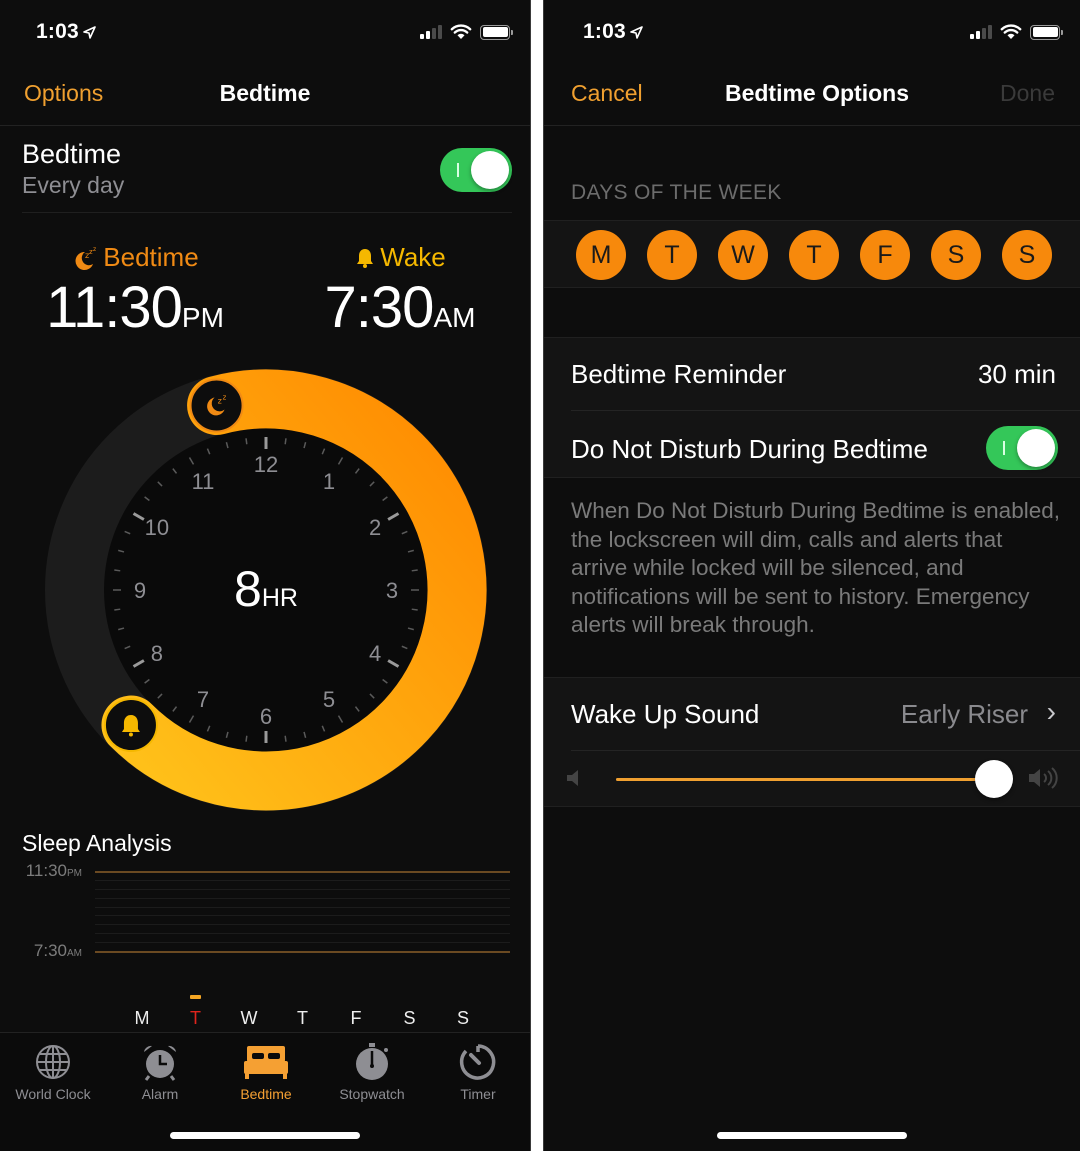  What do you see at coordinates (885, 255) in the screenshot?
I see `day-toggle: F` at bounding box center [885, 255].